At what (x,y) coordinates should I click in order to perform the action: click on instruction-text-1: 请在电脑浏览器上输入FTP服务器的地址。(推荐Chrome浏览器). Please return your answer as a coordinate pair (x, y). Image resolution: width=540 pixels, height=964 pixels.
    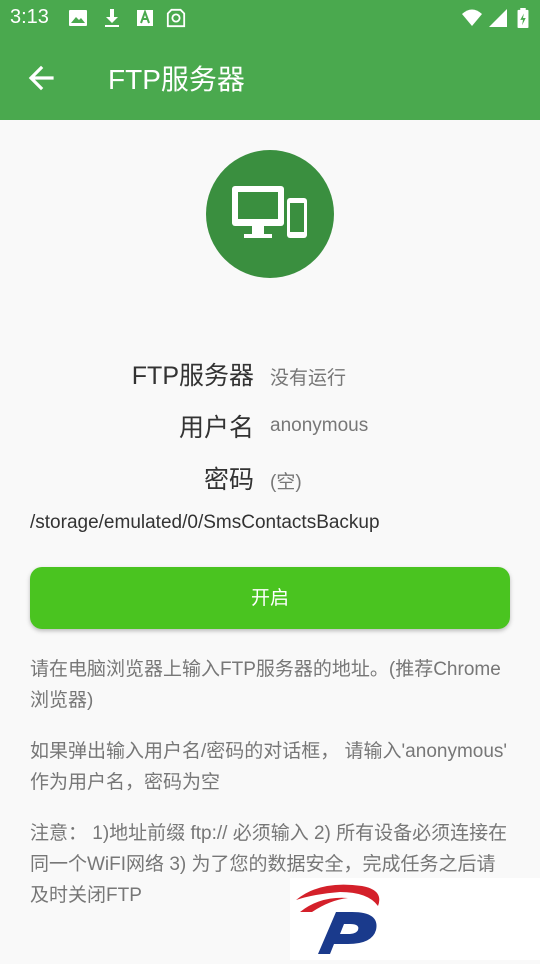
    Looking at the image, I should click on (265, 685).